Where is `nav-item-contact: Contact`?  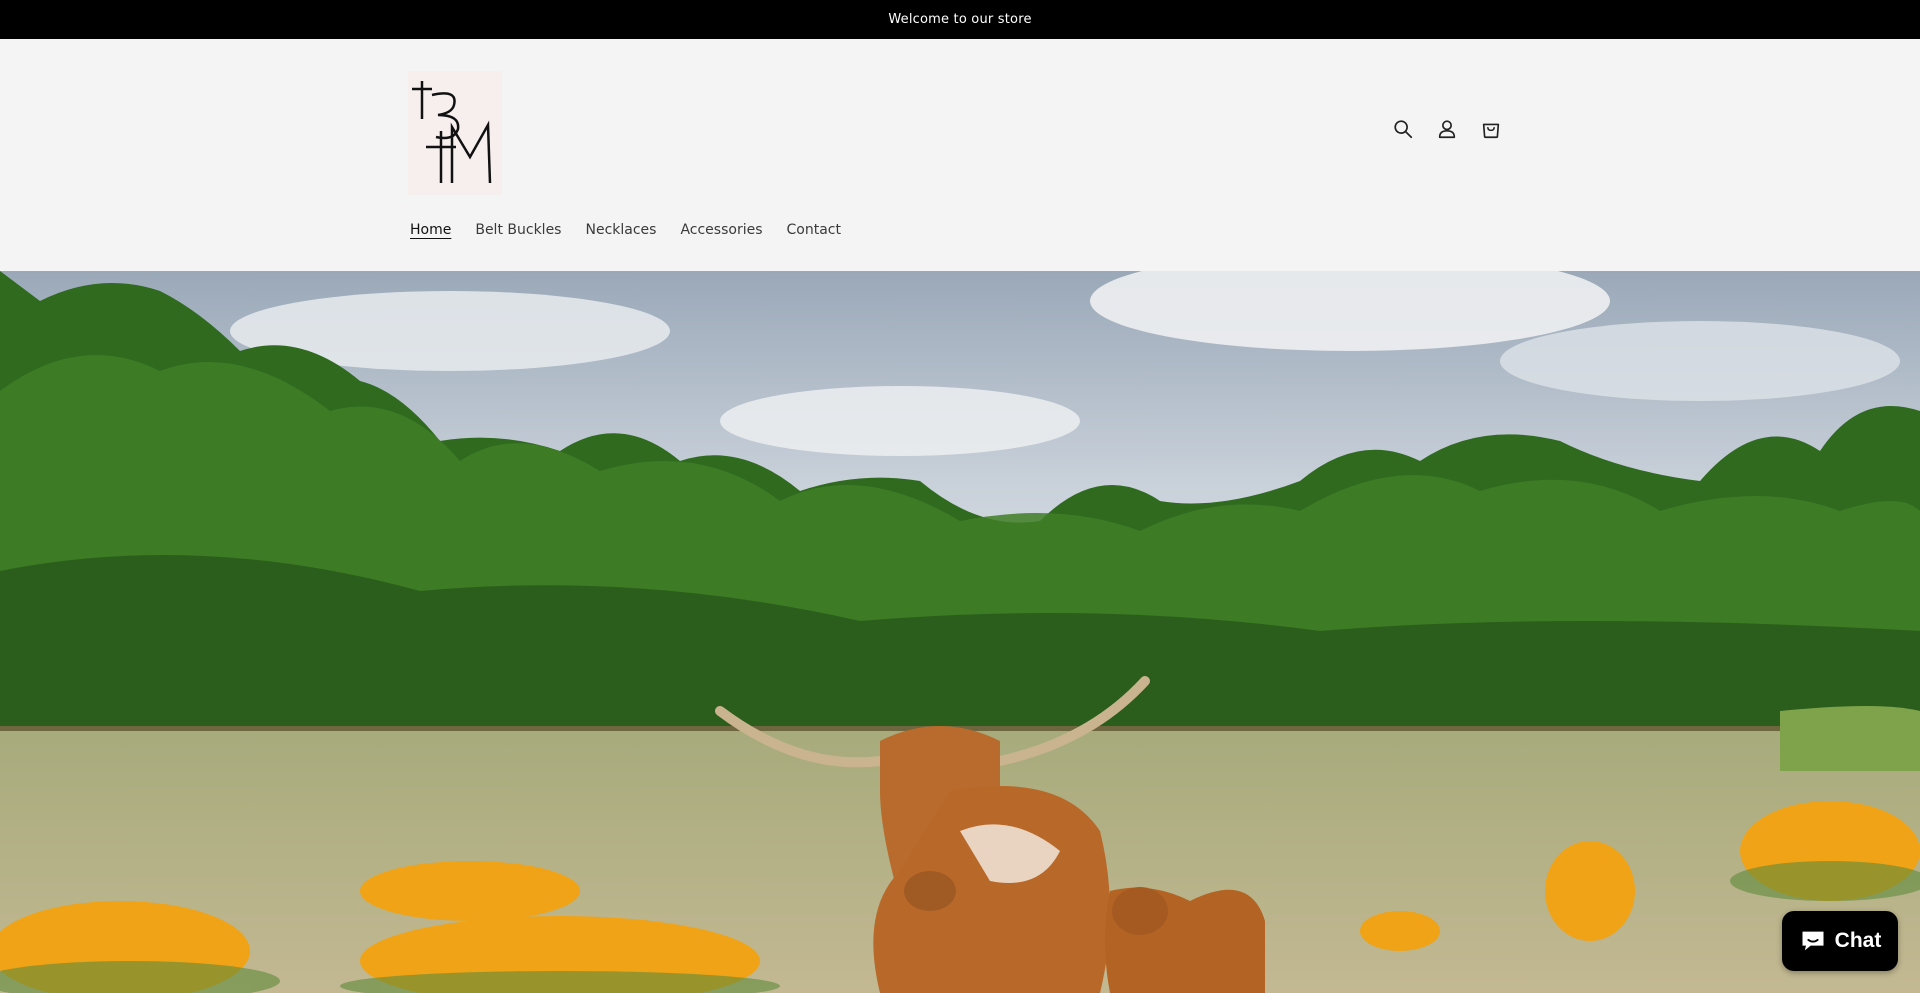
nav-item-contact: Contact is located at coordinates (814, 230).